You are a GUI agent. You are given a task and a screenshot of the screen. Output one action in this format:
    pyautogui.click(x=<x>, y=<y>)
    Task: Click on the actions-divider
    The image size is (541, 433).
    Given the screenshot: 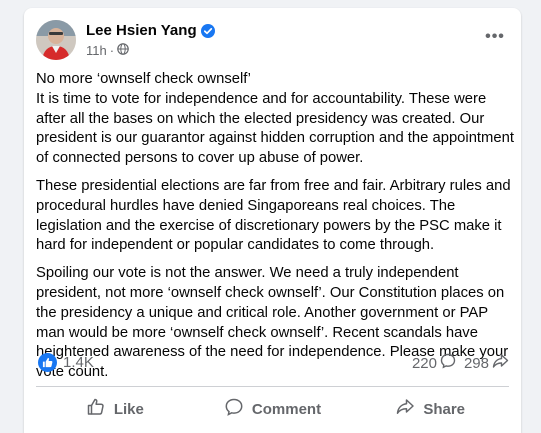 What is the action you would take?
    pyautogui.click(x=272, y=386)
    